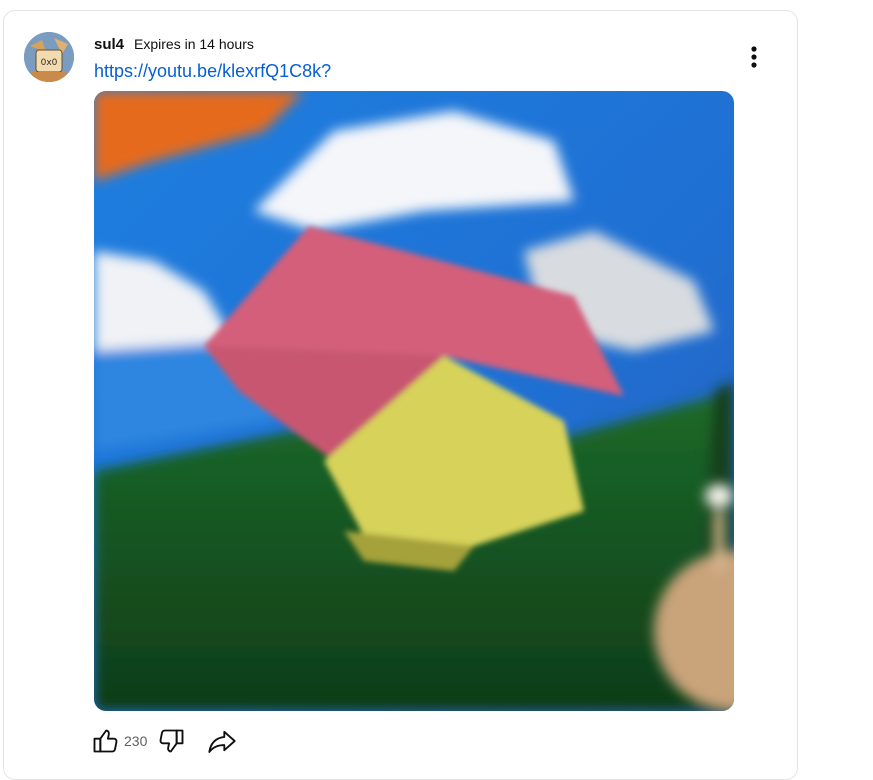 Image resolution: width=873 pixels, height=780 pixels. I want to click on more-options-button, so click(754, 57).